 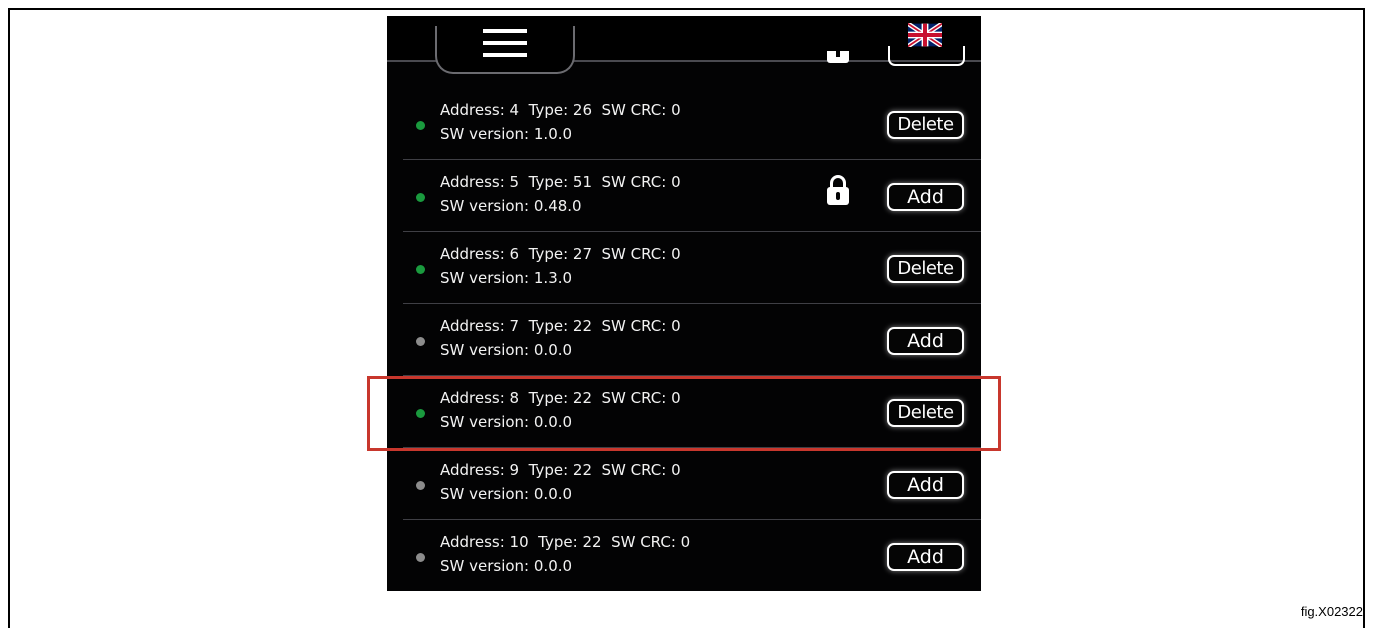 What do you see at coordinates (926, 56) in the screenshot?
I see `add-button-partial` at bounding box center [926, 56].